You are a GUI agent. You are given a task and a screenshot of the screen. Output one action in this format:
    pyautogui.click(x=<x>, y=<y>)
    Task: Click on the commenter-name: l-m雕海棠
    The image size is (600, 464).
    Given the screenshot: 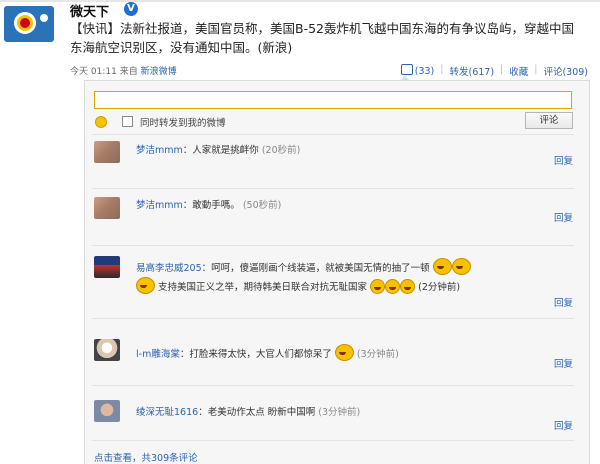 What is the action you would take?
    pyautogui.click(x=158, y=354)
    